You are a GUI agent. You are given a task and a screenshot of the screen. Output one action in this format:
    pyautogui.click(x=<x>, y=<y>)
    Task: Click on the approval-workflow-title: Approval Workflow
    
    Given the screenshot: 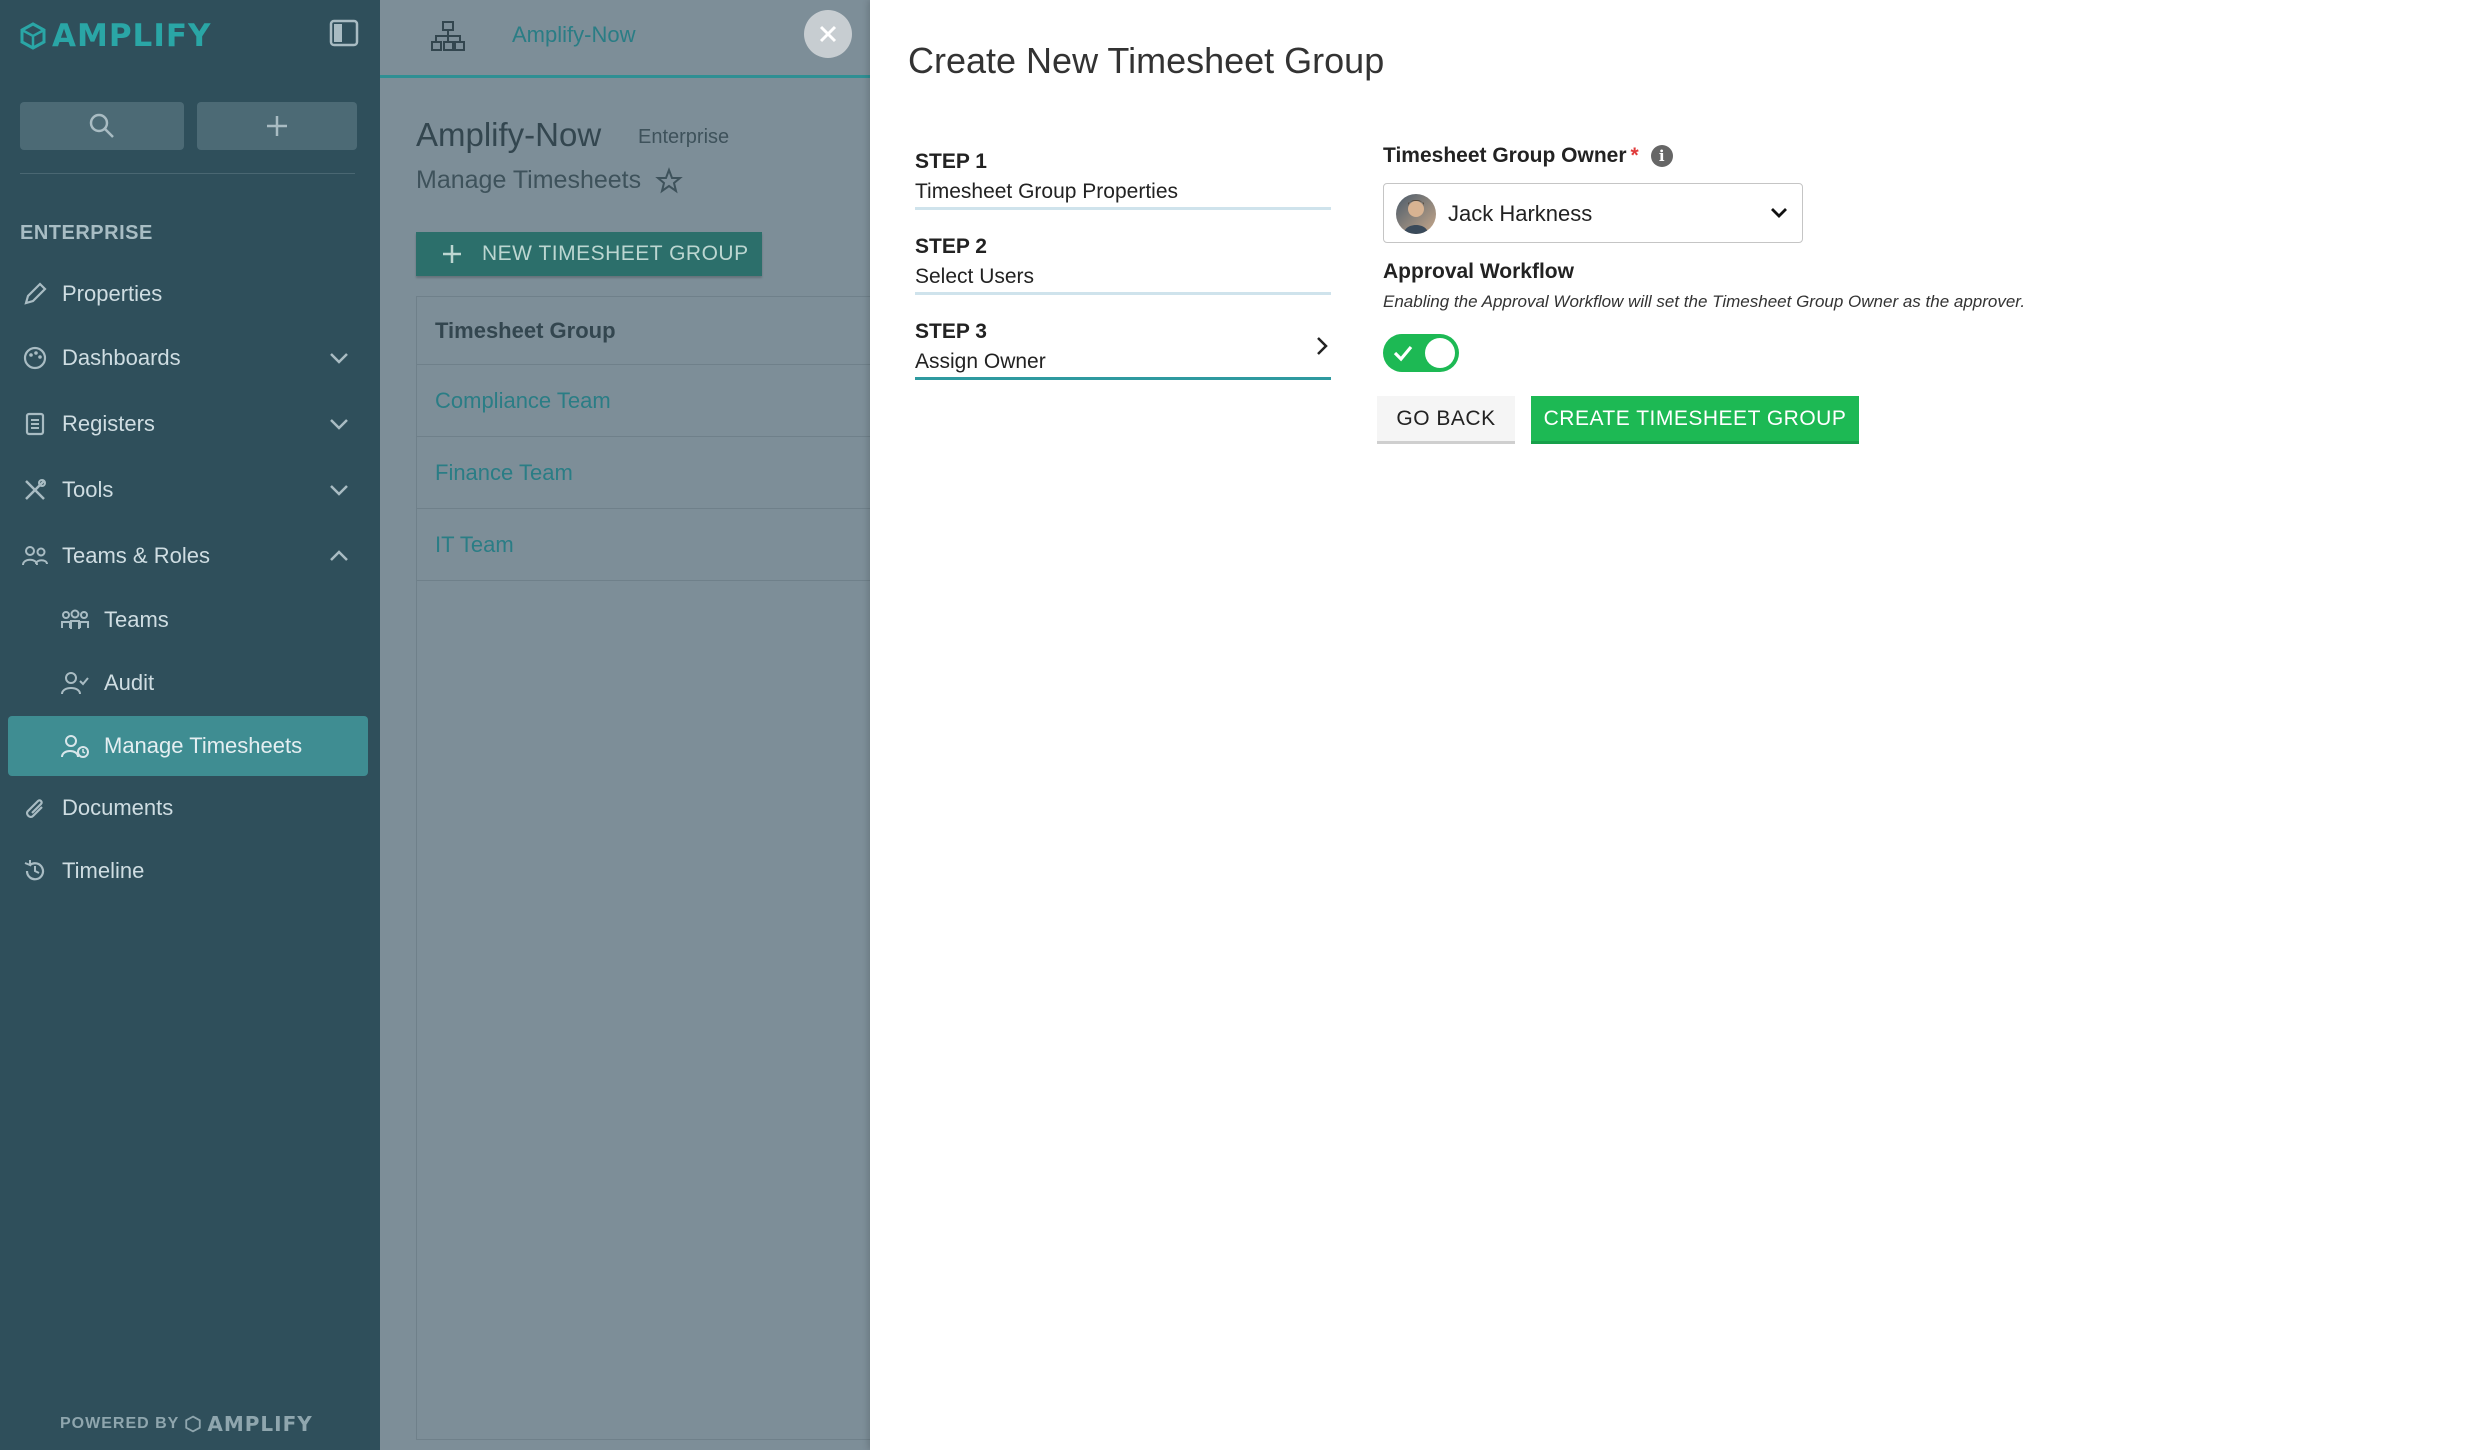 What is the action you would take?
    pyautogui.click(x=1478, y=271)
    